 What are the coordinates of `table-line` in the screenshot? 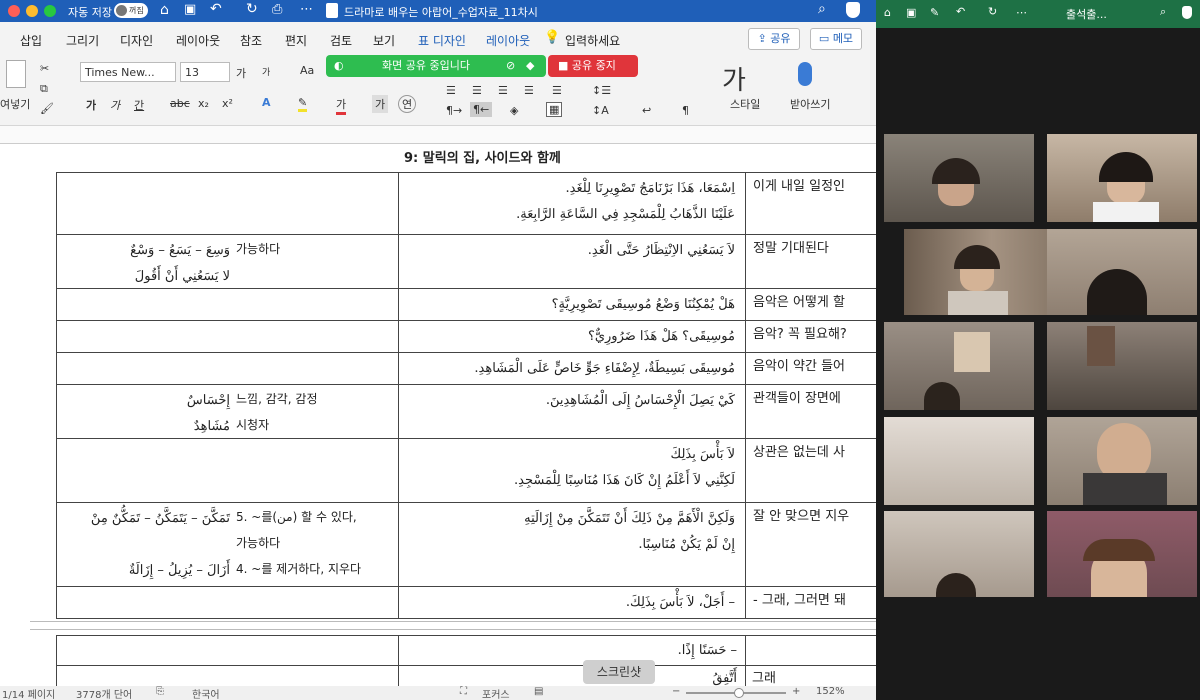 It's located at (56, 336).